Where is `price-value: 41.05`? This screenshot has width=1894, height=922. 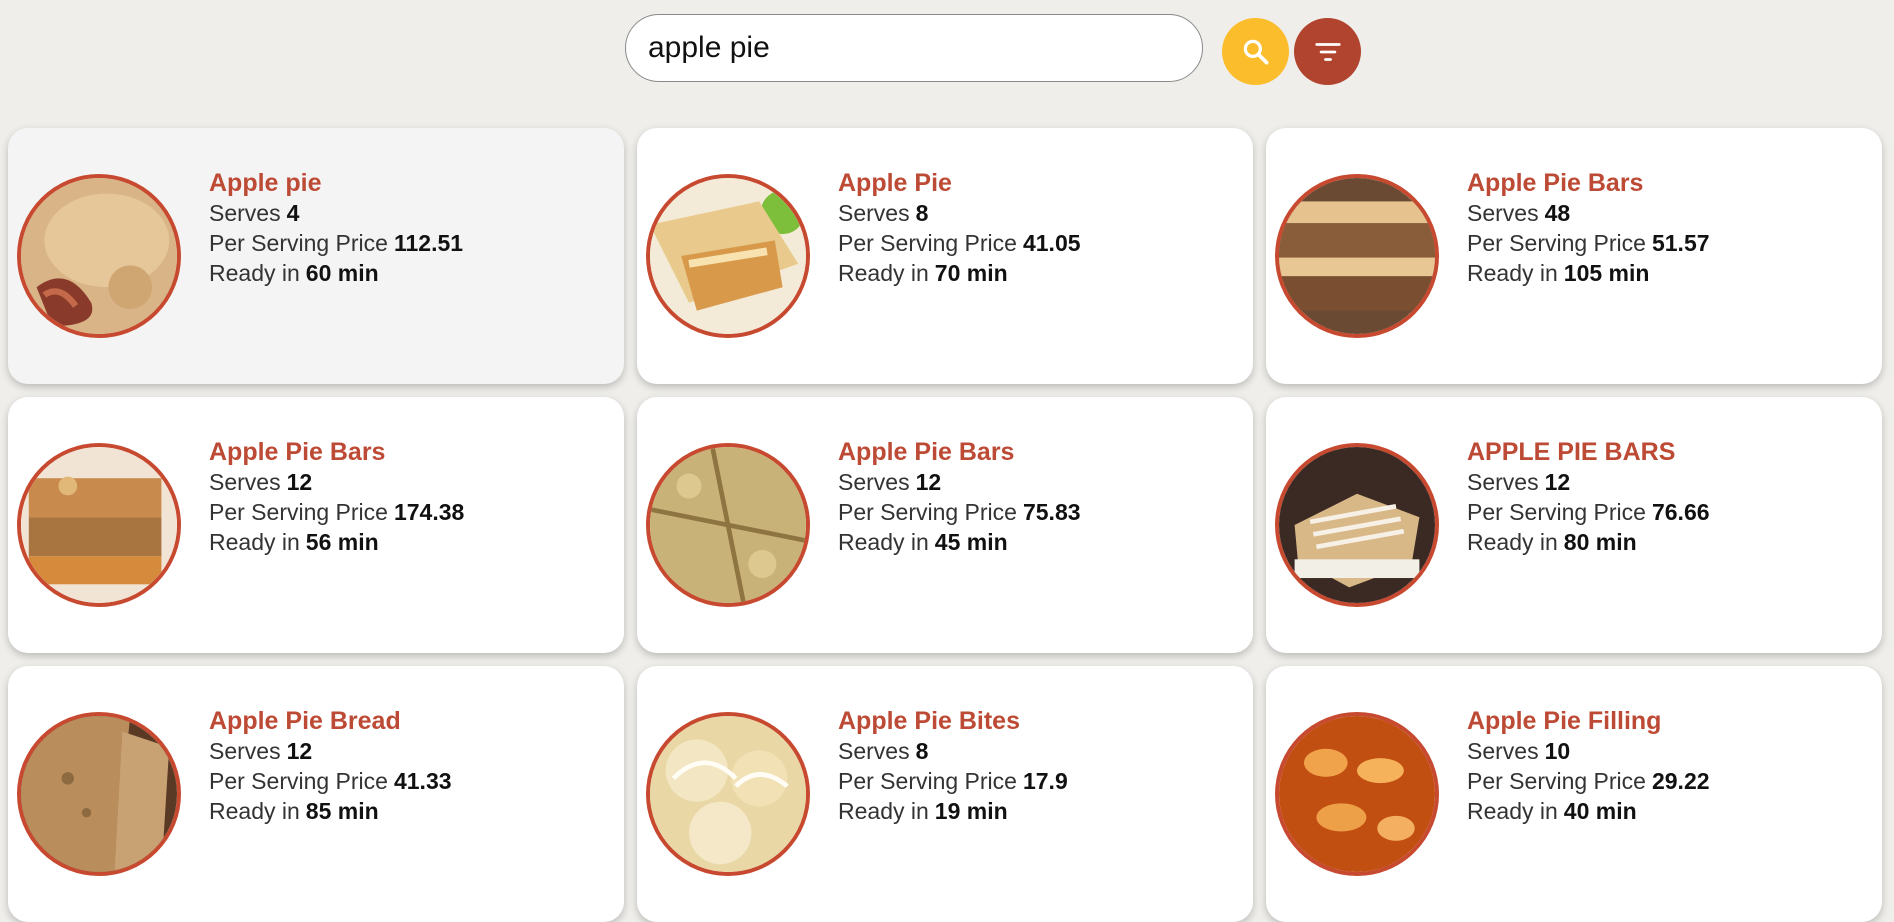
price-value: 41.05 is located at coordinates (1051, 243).